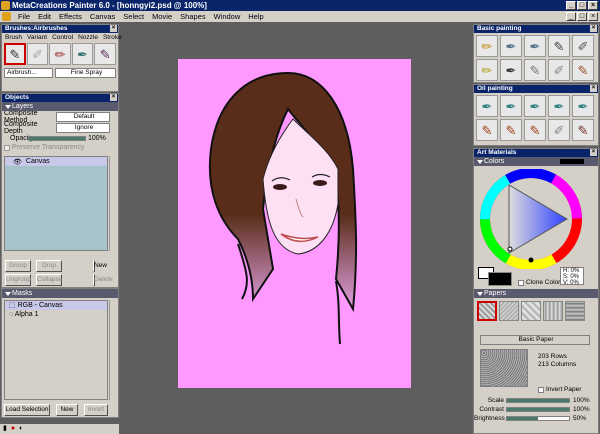 This screenshot has width=600, height=434. I want to click on mask-row-rgb: ⬚ RGB - Canvas, so click(56, 305).